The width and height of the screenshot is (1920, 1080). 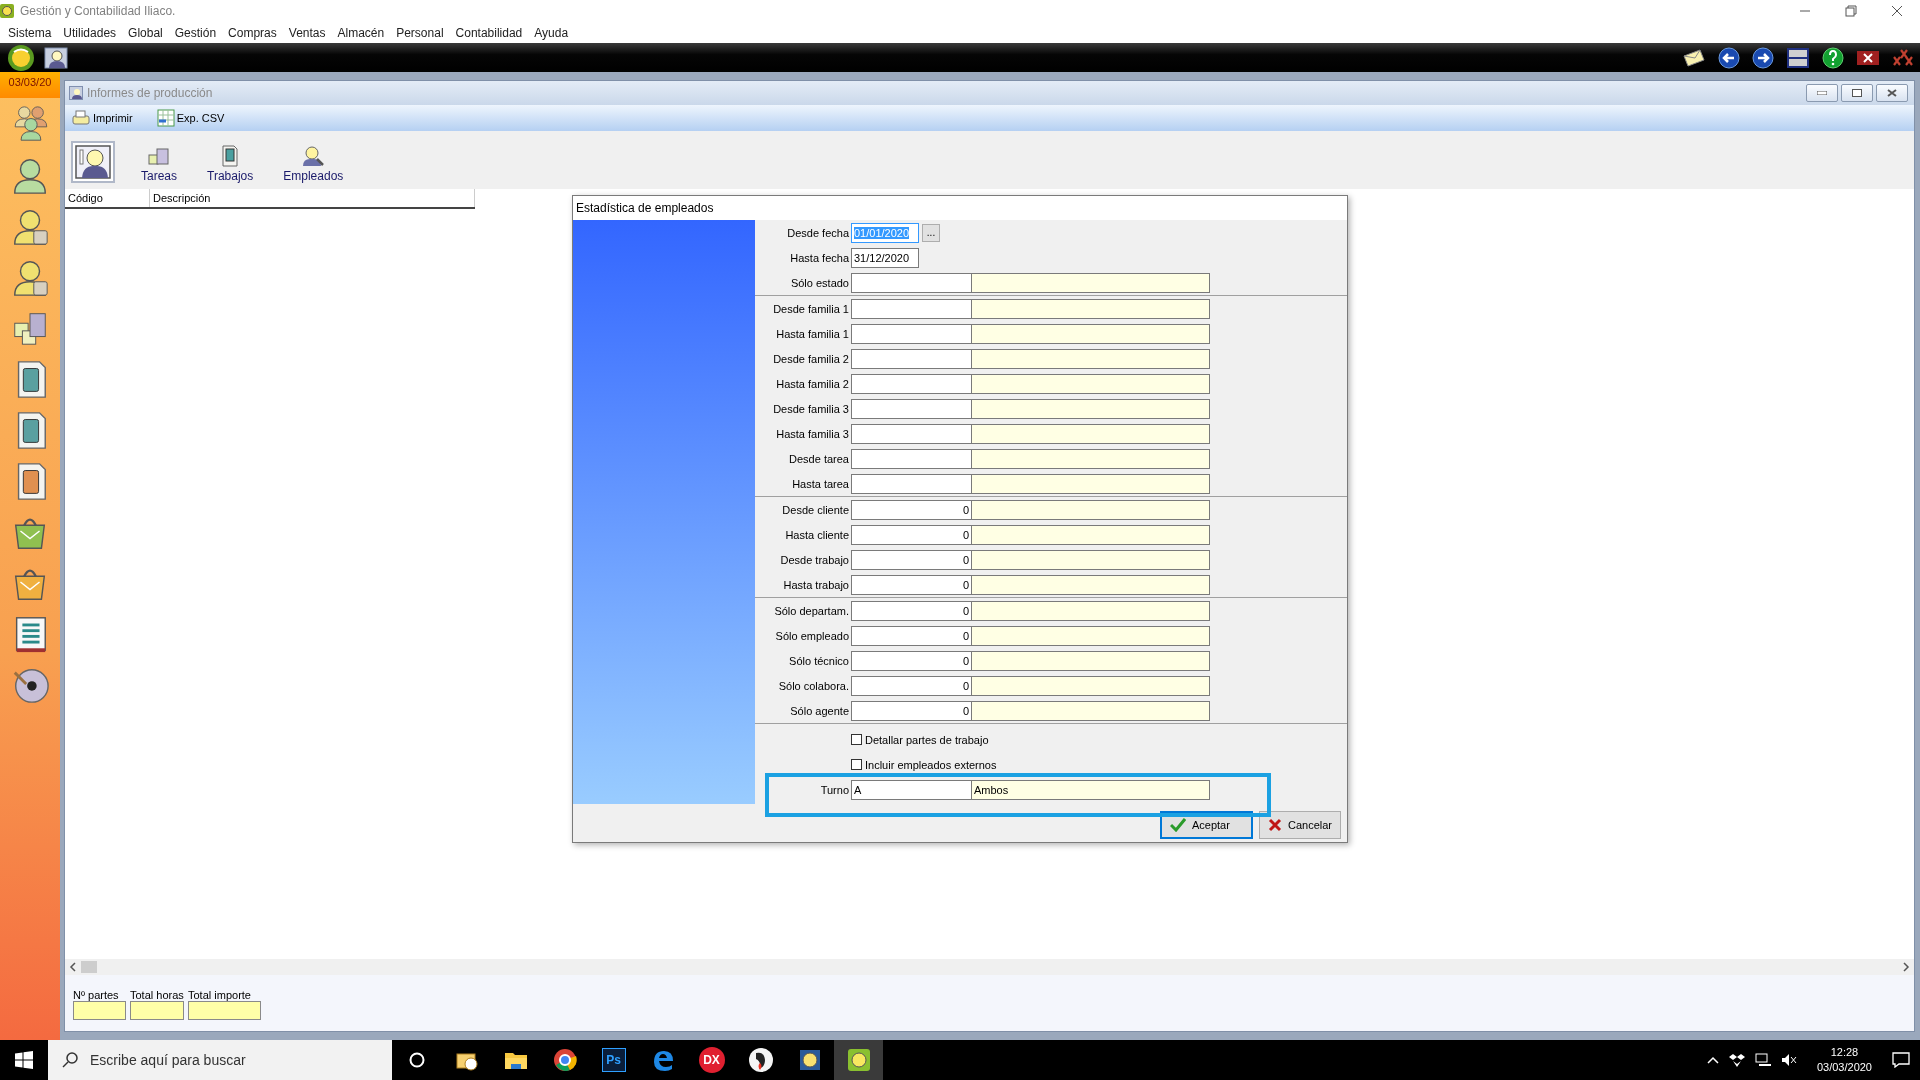 I want to click on forward-icon, so click(x=1763, y=57).